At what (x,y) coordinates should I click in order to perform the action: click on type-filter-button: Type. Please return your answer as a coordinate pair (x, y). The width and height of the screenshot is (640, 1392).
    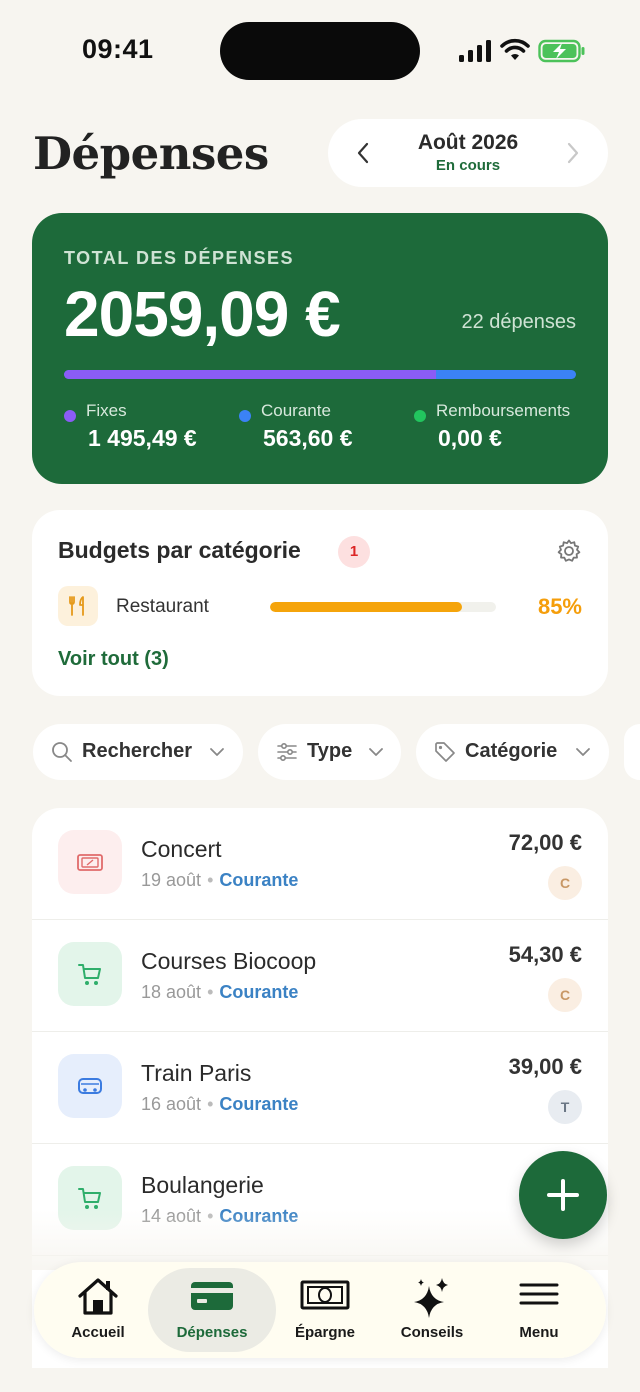
    Looking at the image, I should click on (329, 752).